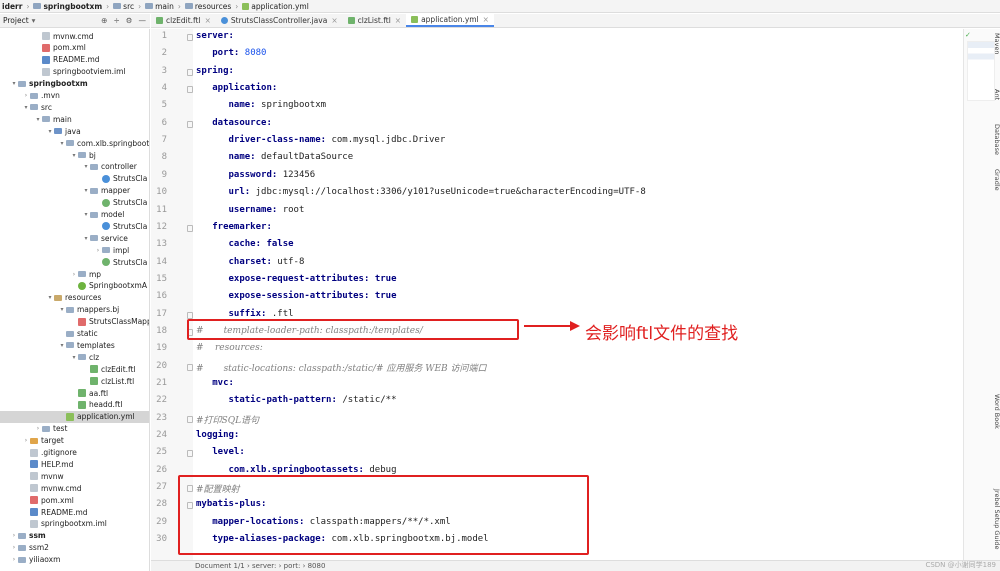 The height and width of the screenshot is (571, 1000). Describe the element at coordinates (85, 274) in the screenshot. I see `tree-item: › mp` at that location.